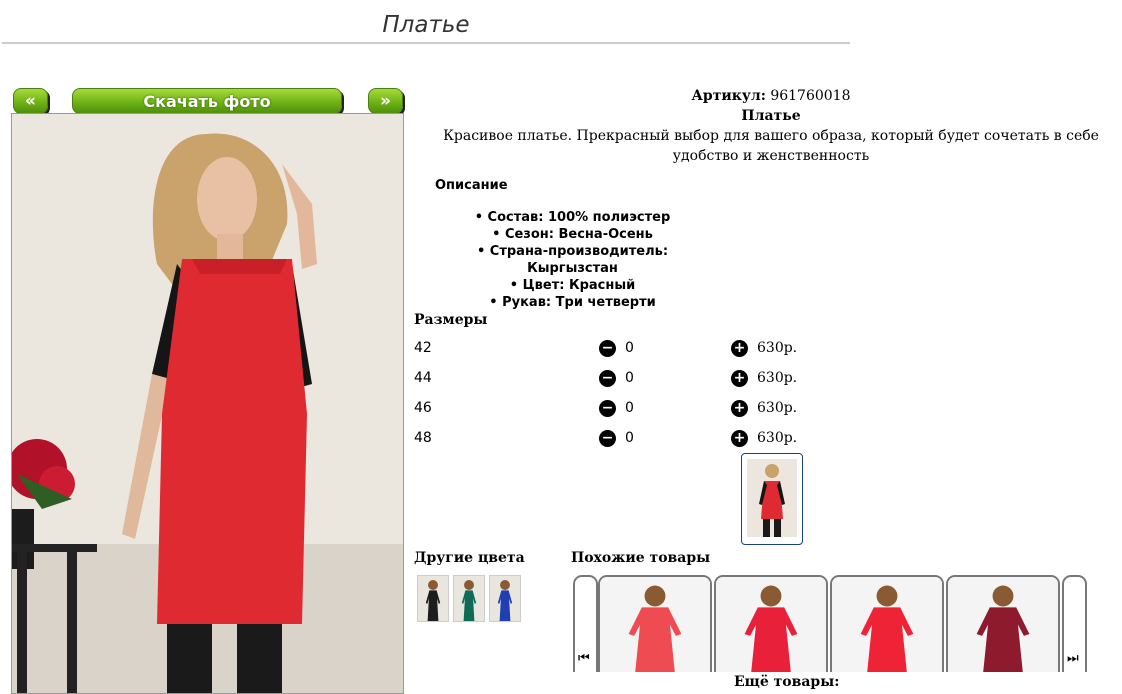 The width and height of the screenshot is (1122, 694). I want to click on size-label: 48, so click(423, 438).